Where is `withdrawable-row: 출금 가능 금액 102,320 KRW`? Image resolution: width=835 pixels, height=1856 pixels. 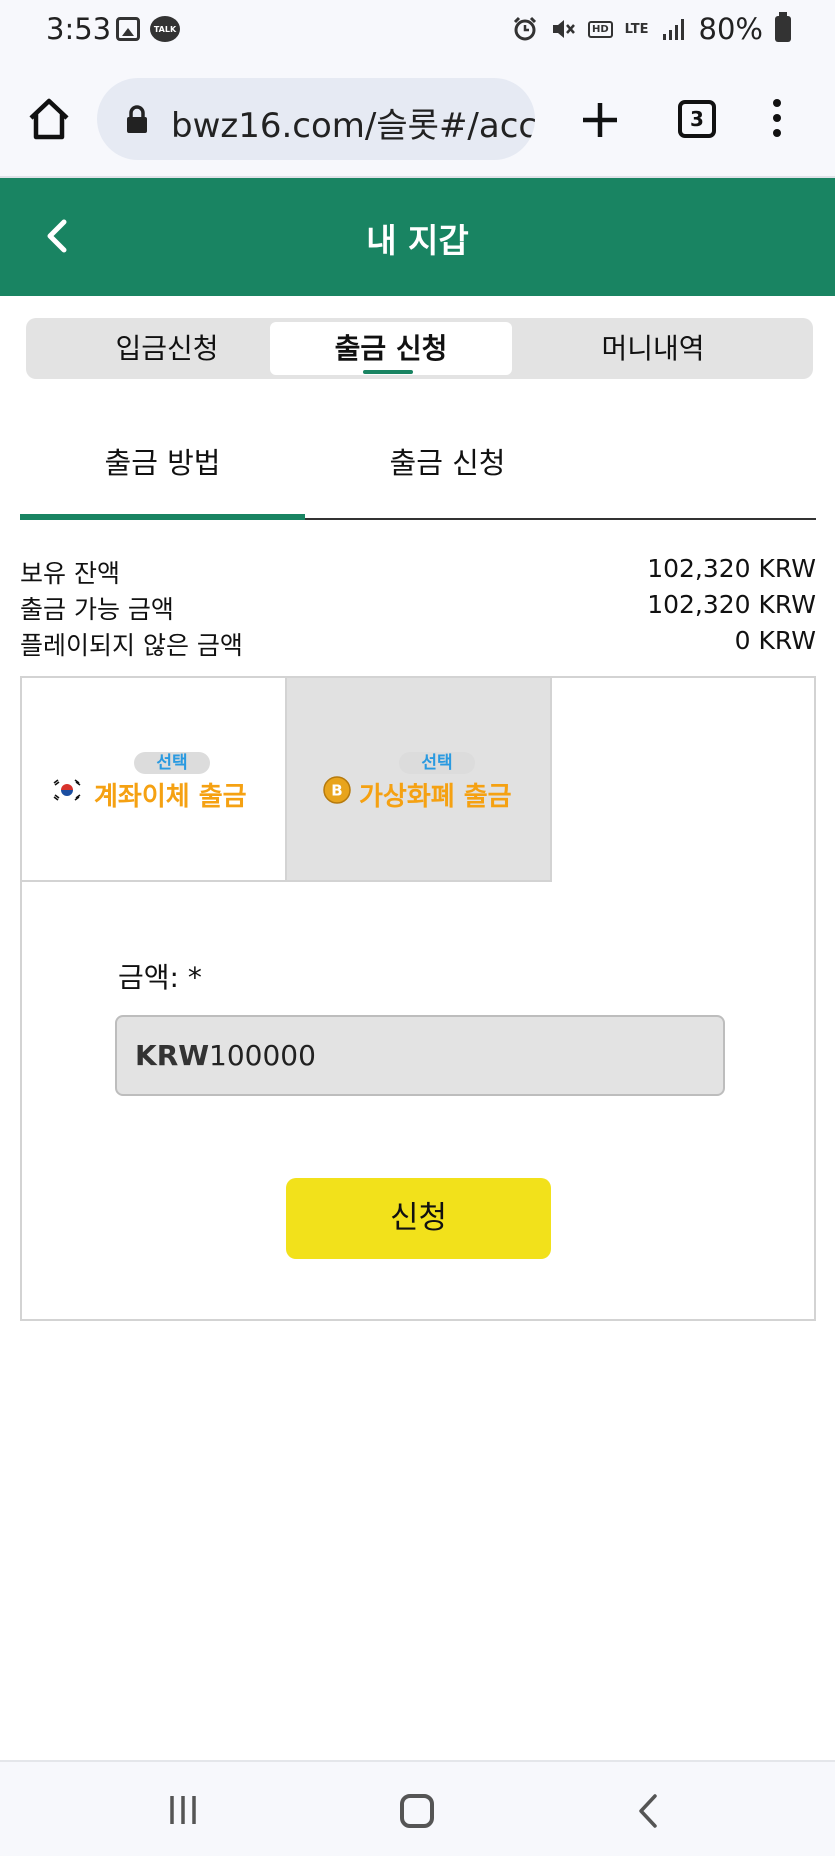 withdrawable-row: 출금 가능 금액 102,320 KRW is located at coordinates (418, 608).